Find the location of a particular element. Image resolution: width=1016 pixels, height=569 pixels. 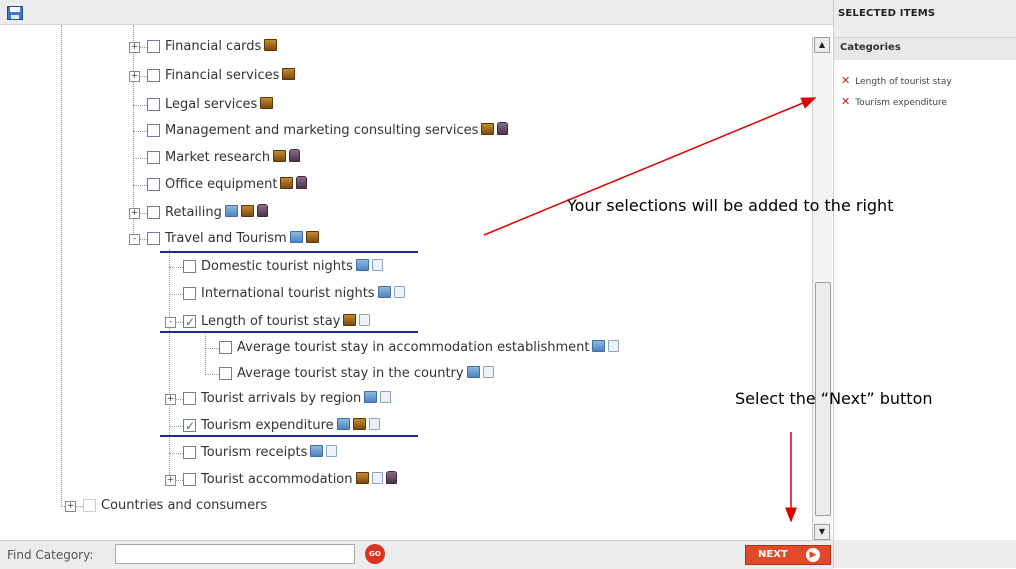

tree-node-label: Length of tourist stay is located at coordinates (271, 321).